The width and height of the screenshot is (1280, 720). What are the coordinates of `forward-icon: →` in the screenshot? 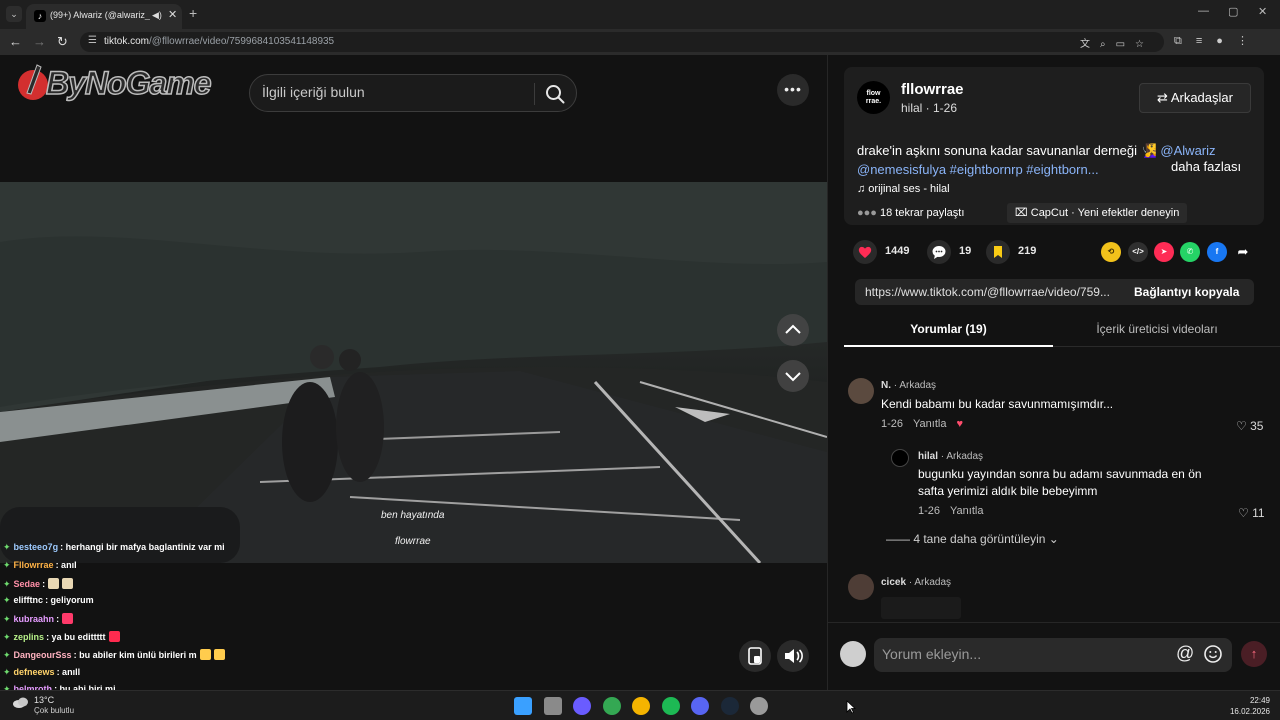 It's located at (39, 41).